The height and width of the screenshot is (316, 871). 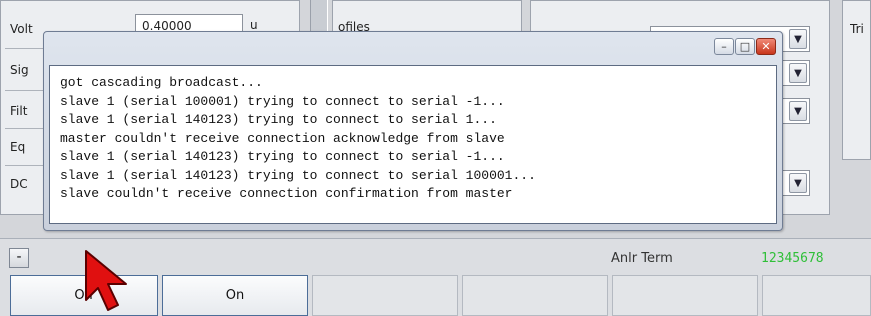 I want to click on trigger-label: Tri, so click(x=857, y=29).